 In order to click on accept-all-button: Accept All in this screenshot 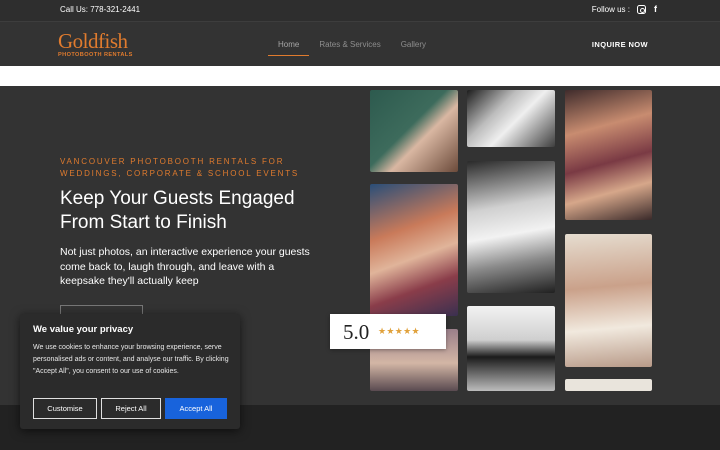, I will do `click(196, 408)`.